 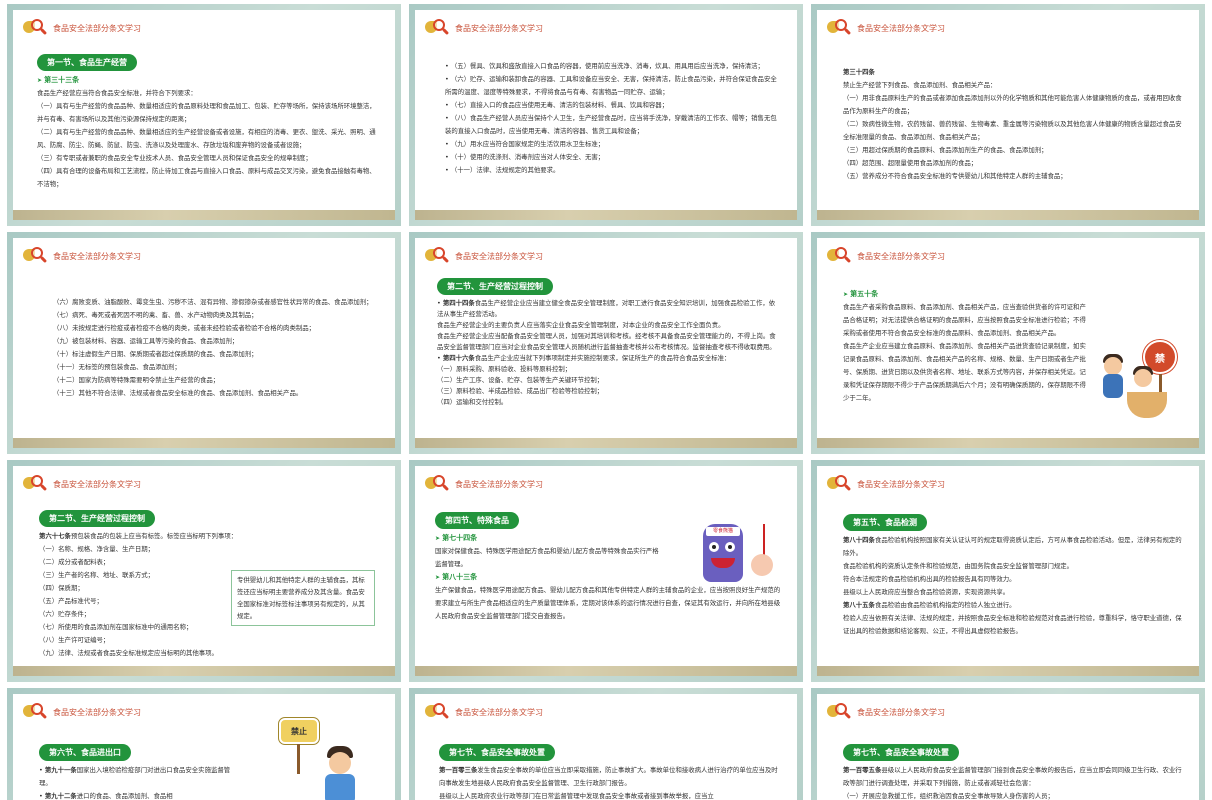 What do you see at coordinates (929, 579) in the screenshot?
I see `text-line: 符合本法规定的食品检验机构出具的检验报告具有同等效力。` at bounding box center [929, 579].